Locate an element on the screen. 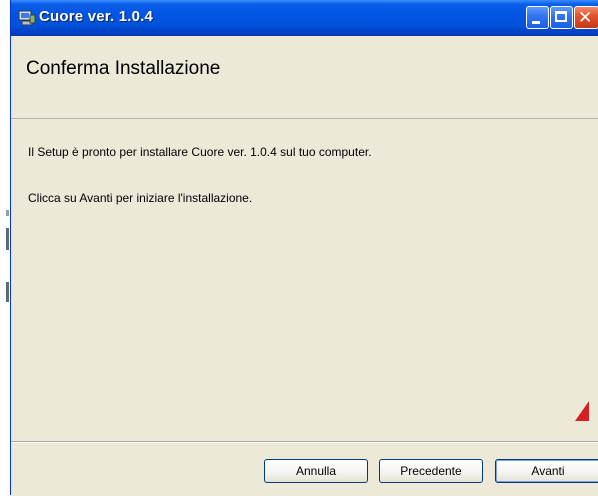 This screenshot has width=598, height=496. button-bar: Annulla Precedente Avanti is located at coordinates (304, 468).